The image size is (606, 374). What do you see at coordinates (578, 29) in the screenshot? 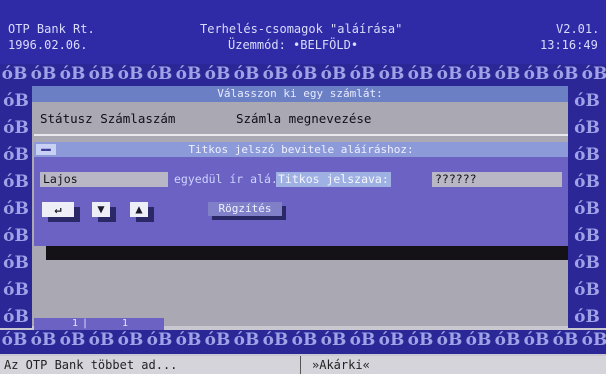
I see `version-label: V2.01.` at bounding box center [578, 29].